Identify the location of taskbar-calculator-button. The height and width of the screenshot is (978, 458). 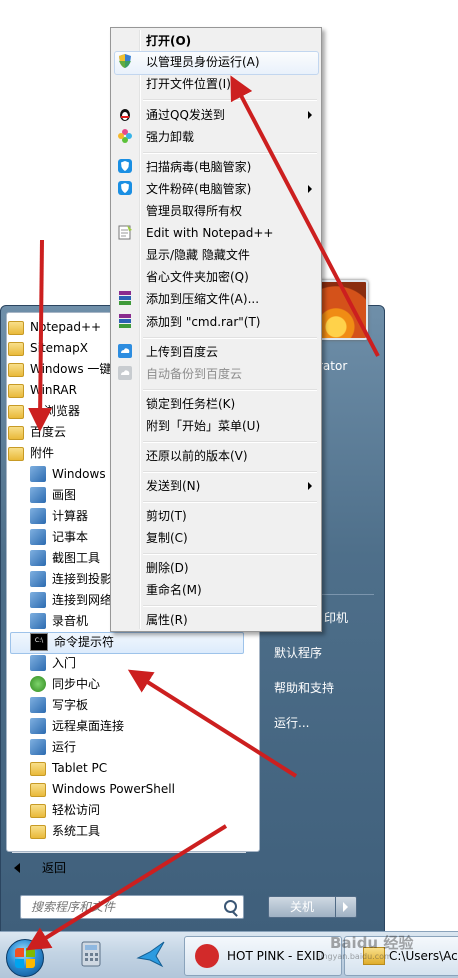
(91, 955).